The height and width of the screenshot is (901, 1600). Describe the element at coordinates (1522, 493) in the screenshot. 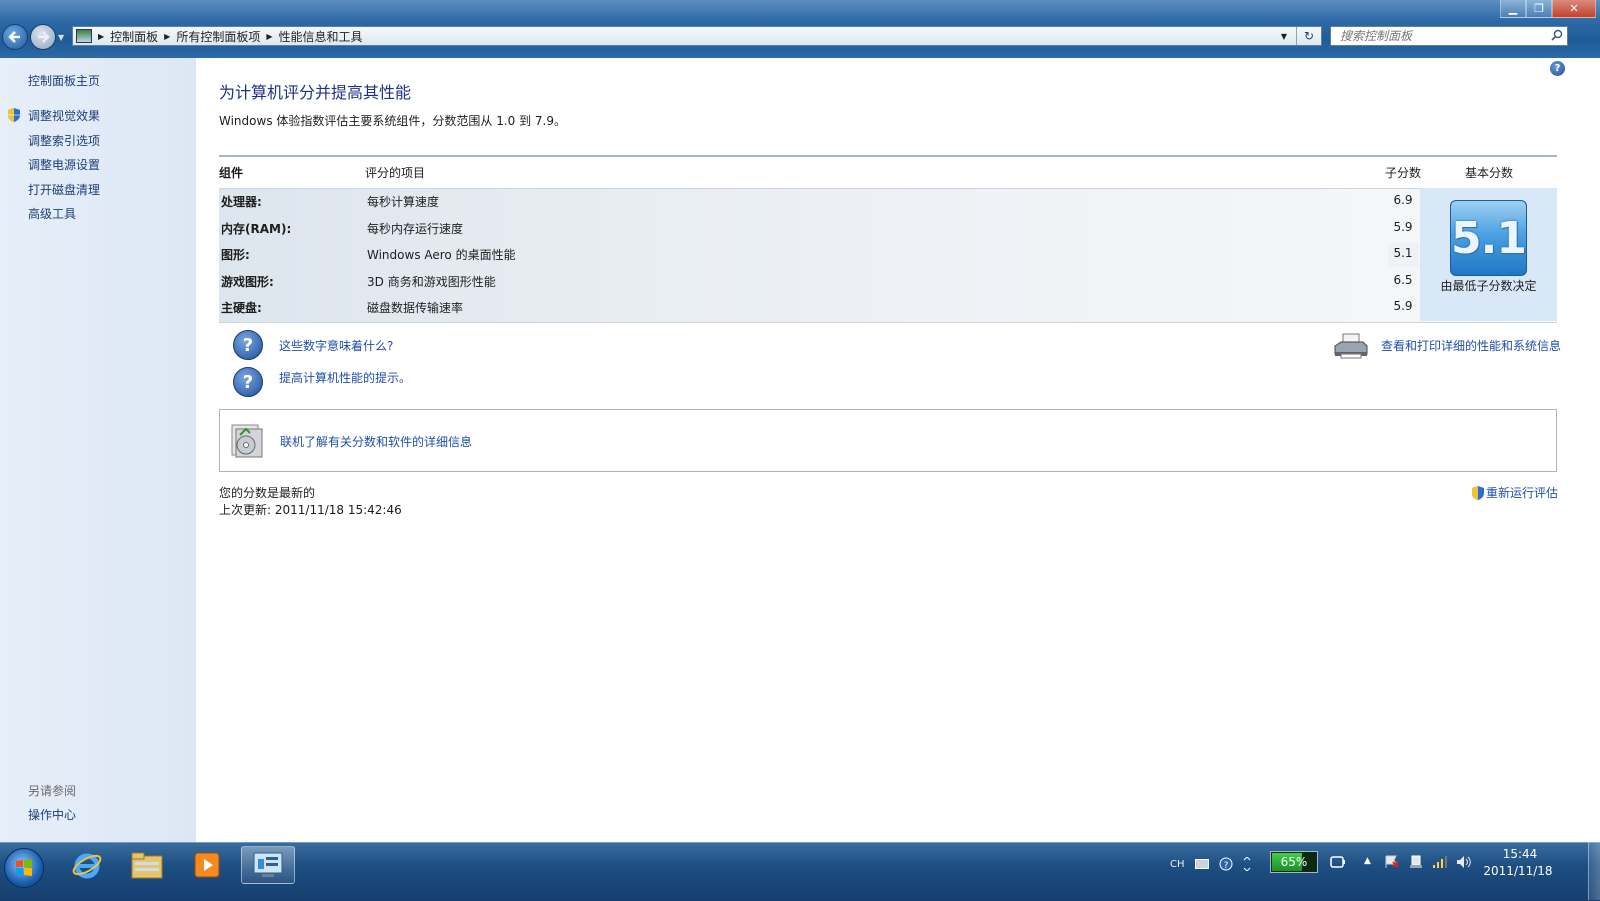

I see `rerun-assessment-label: 重新运行评估` at that location.